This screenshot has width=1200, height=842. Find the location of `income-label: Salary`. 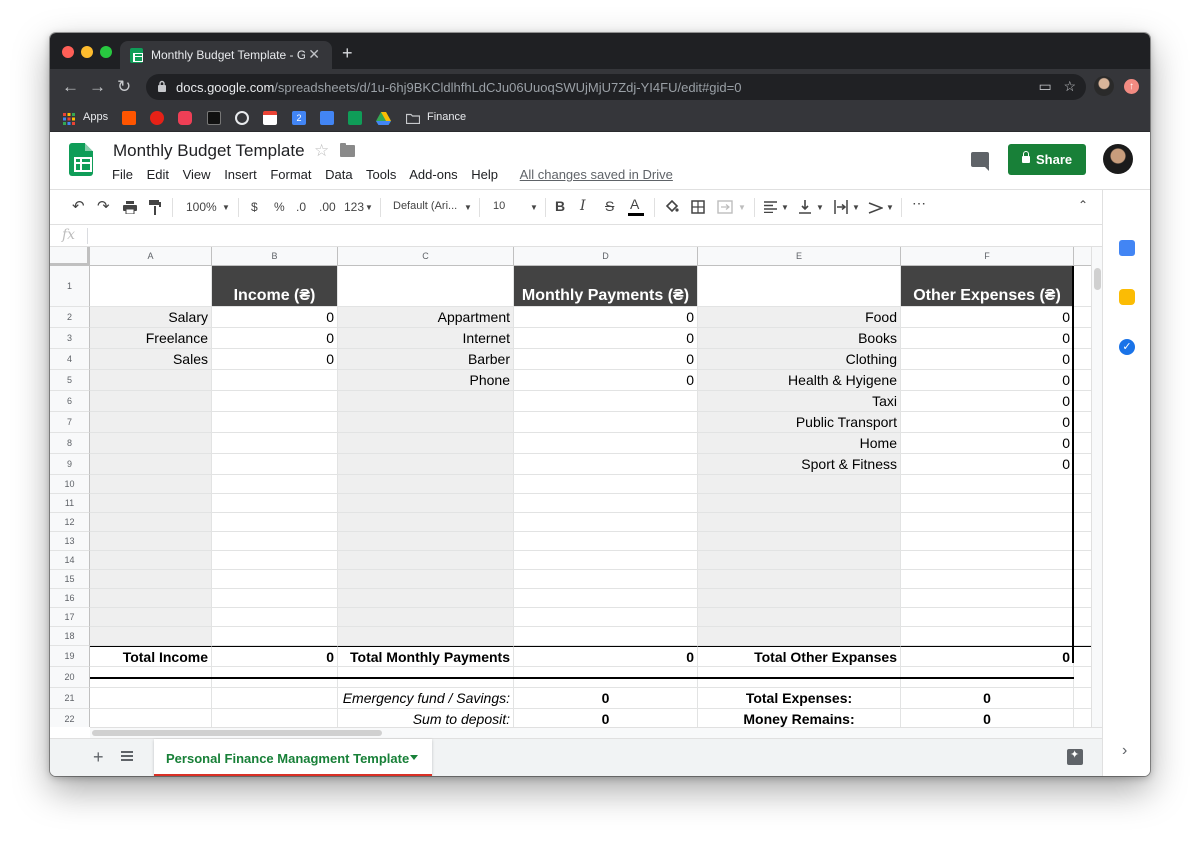

income-label: Salary is located at coordinates (151, 317).